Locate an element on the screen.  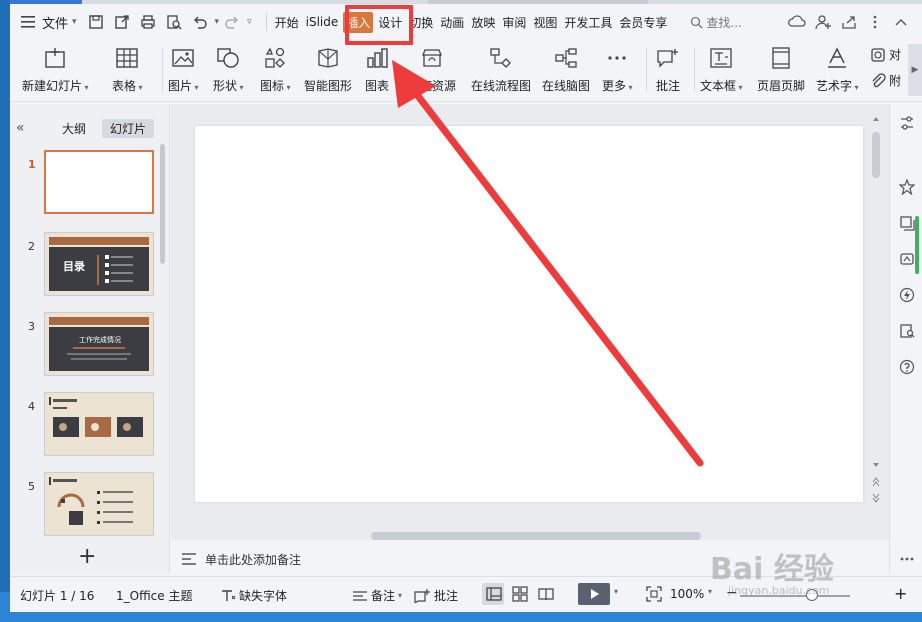
panel-header: « 大纲 幻灯片 is located at coordinates (90, 128).